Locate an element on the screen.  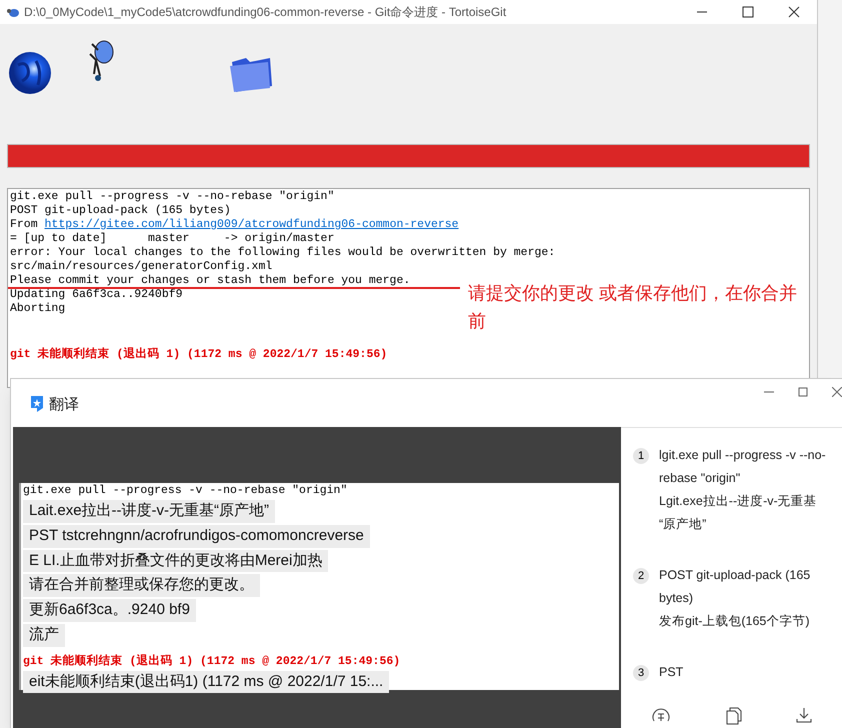
translation-text: 发布git-上载包(165个字节) is located at coordinates (735, 621).